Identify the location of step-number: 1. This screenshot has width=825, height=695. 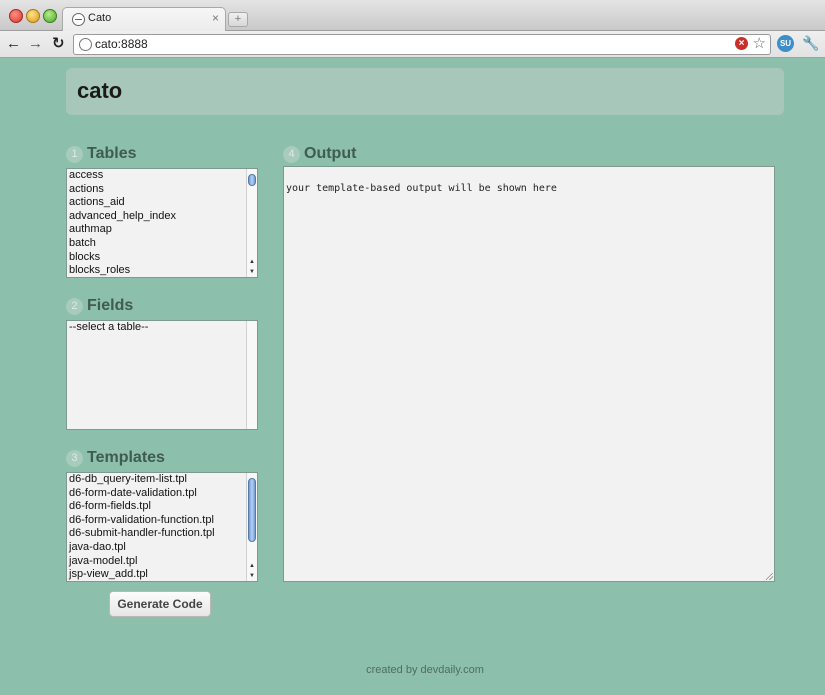
(74, 154).